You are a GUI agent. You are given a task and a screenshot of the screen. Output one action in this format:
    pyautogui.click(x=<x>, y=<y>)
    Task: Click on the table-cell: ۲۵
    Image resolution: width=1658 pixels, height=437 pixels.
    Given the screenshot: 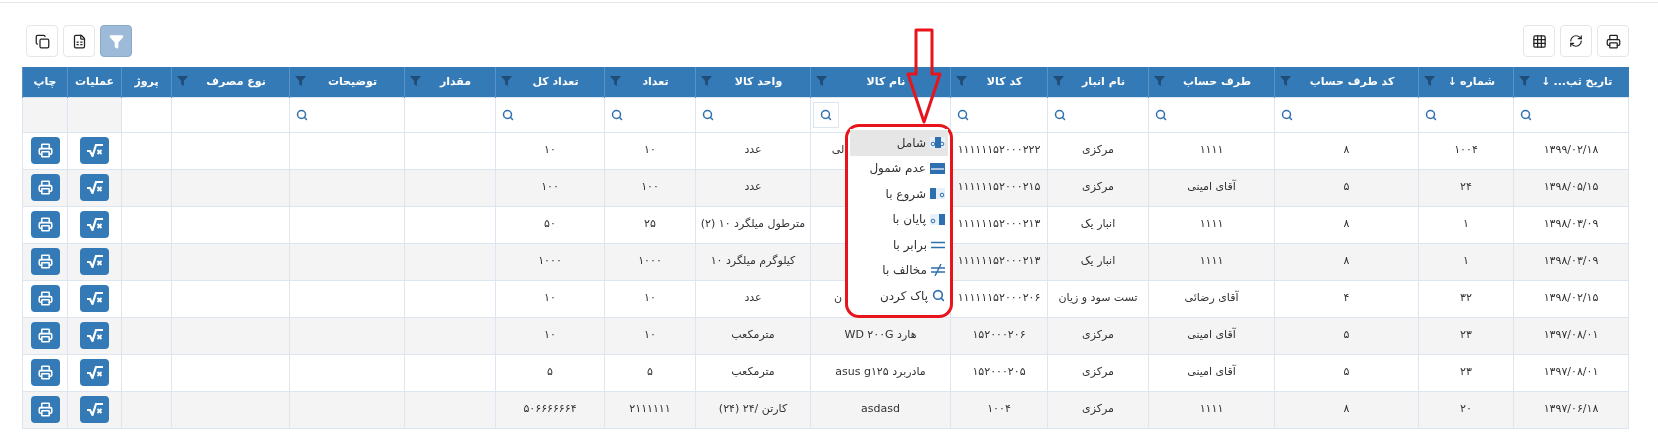 What is the action you would take?
    pyautogui.click(x=650, y=224)
    